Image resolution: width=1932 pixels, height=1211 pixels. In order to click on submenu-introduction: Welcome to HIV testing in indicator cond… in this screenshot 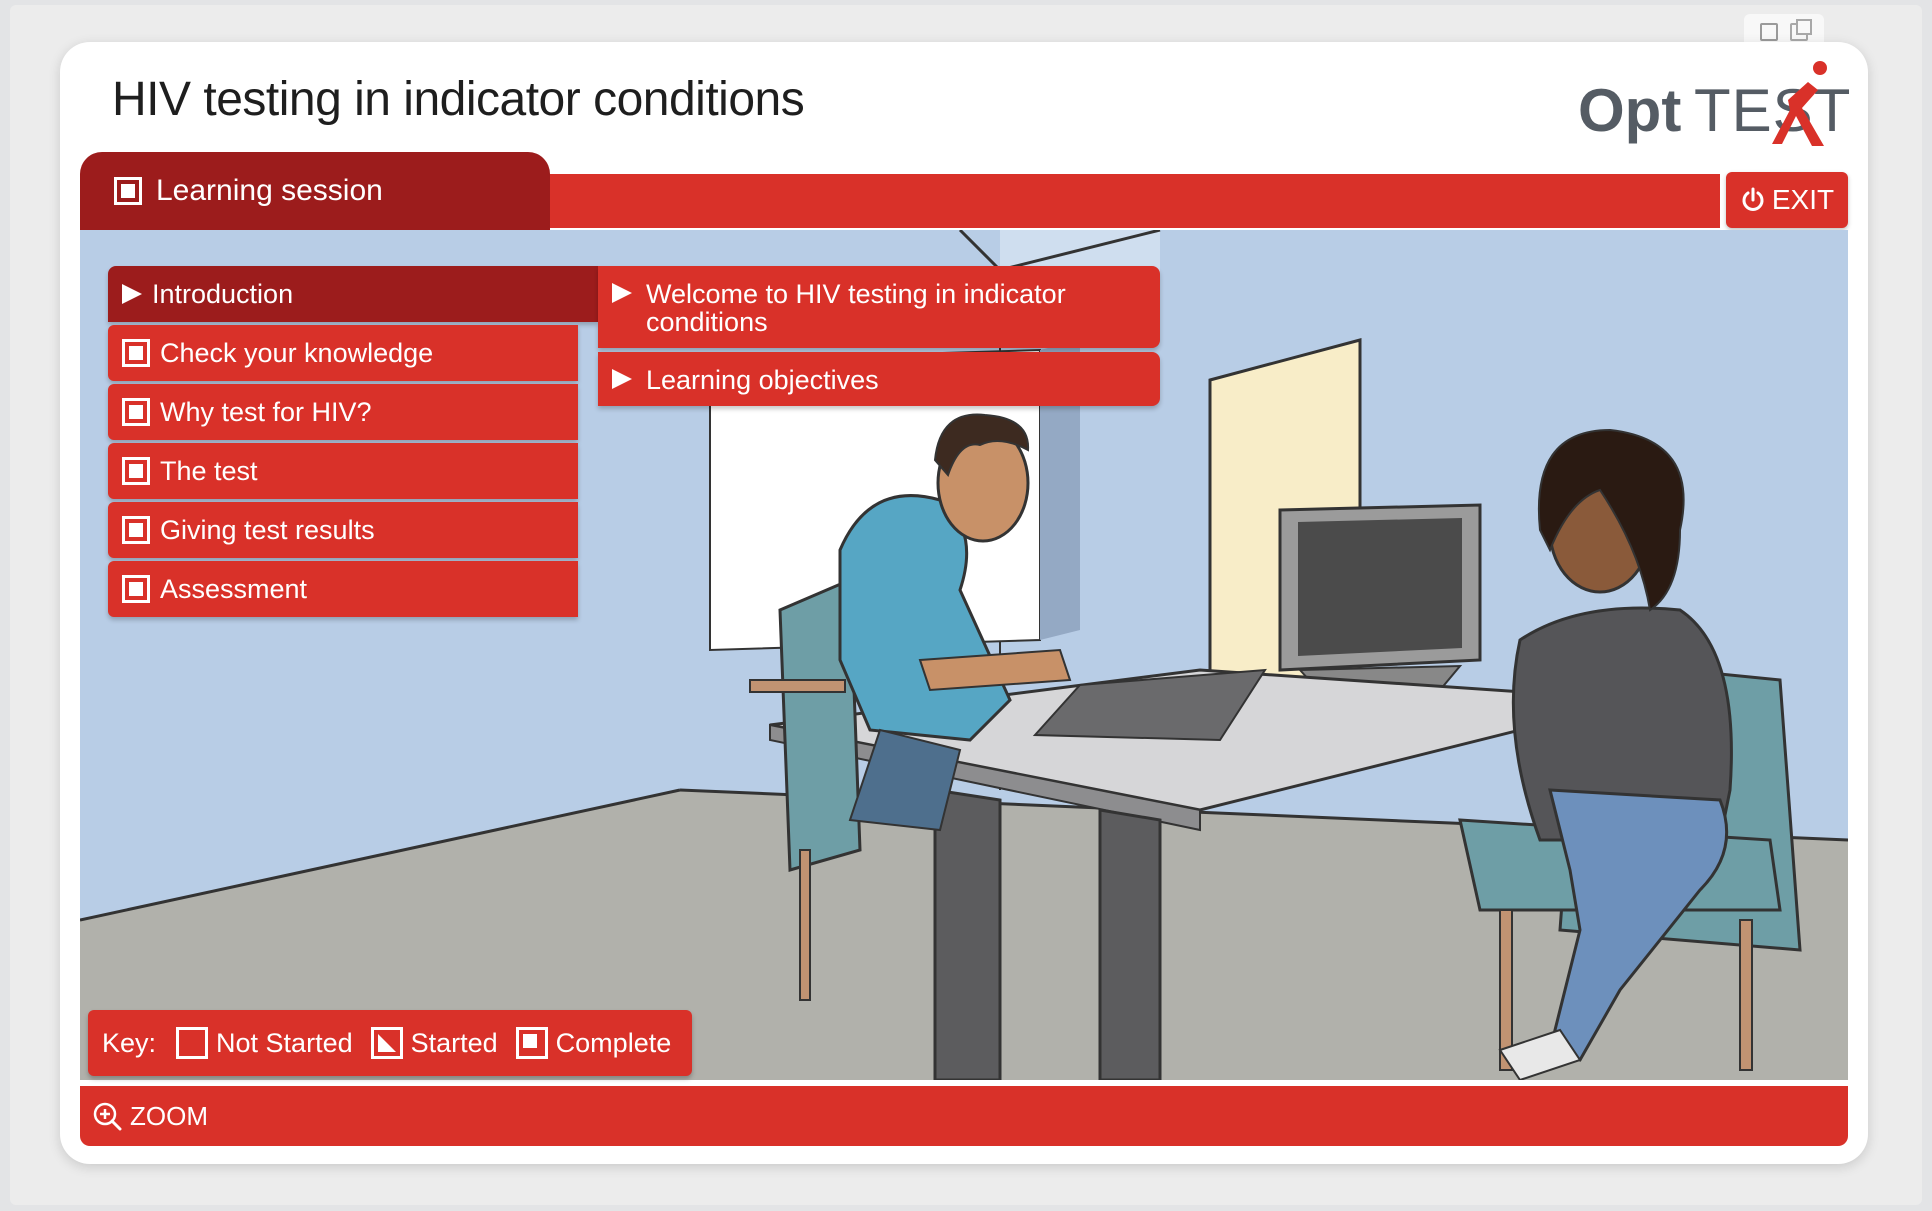, I will do `click(879, 338)`.